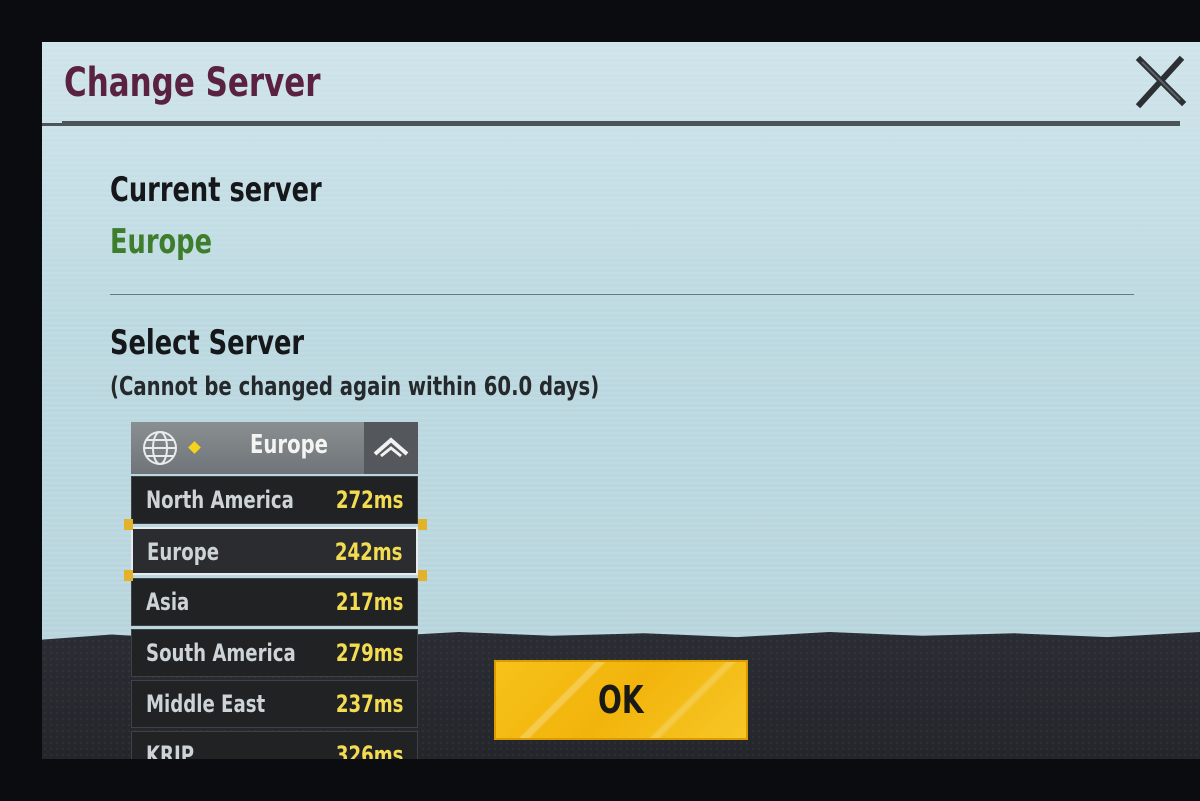 This screenshot has height=801, width=1200. What do you see at coordinates (192, 83) in the screenshot?
I see `dialog-title: Change Server` at bounding box center [192, 83].